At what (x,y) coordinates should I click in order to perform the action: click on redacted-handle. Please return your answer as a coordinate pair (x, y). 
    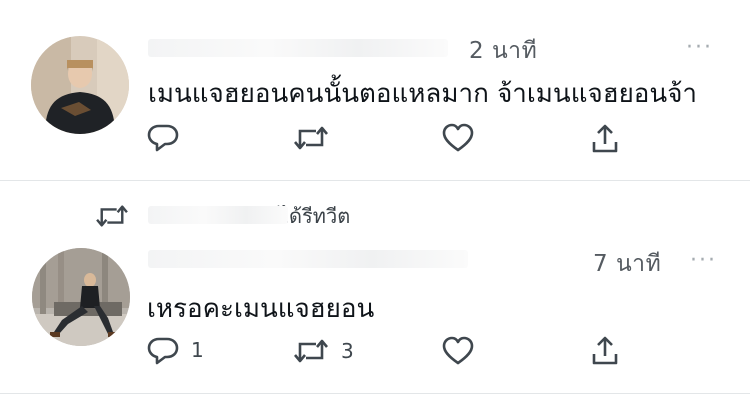
    Looking at the image, I should click on (308, 259).